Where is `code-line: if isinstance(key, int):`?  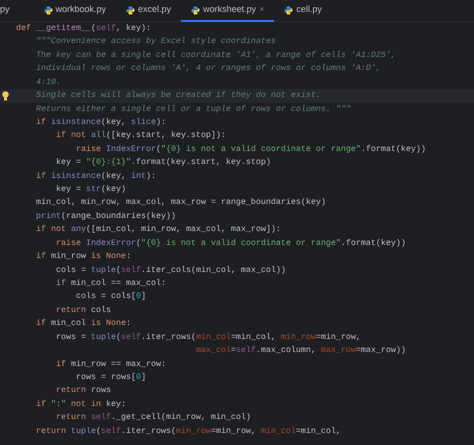 code-line: if isinstance(key, int): is located at coordinates (95, 176).